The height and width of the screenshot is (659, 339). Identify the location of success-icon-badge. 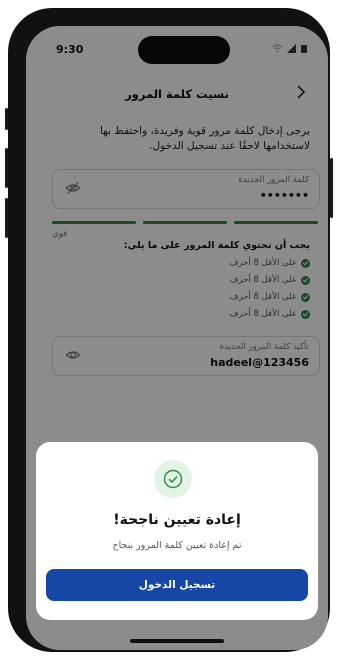
(173, 479).